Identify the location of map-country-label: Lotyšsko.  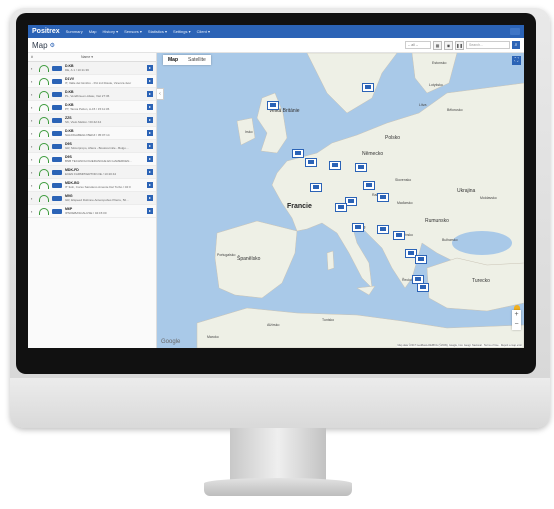
(436, 85).